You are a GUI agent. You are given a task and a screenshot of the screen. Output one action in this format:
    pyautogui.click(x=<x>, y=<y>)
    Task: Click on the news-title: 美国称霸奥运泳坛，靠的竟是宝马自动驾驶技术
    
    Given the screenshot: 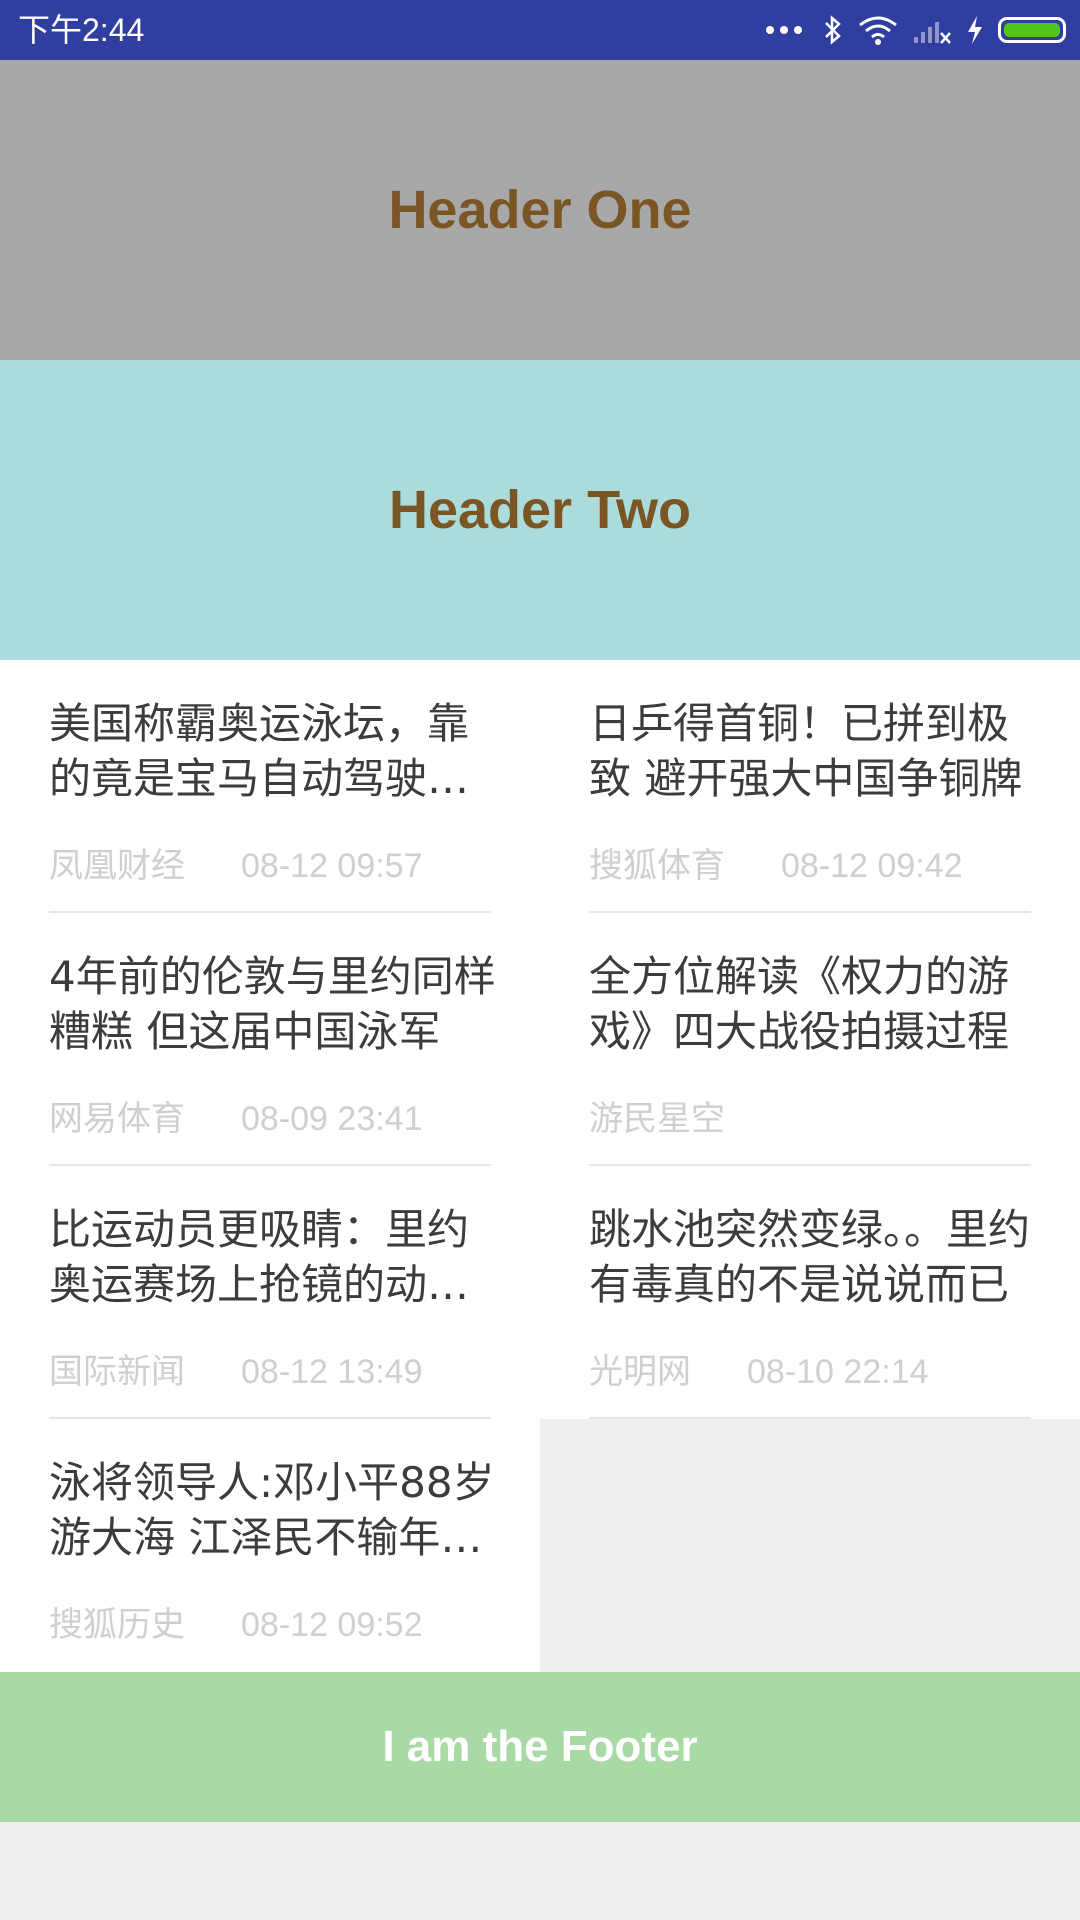 What is the action you would take?
    pyautogui.click(x=259, y=751)
    